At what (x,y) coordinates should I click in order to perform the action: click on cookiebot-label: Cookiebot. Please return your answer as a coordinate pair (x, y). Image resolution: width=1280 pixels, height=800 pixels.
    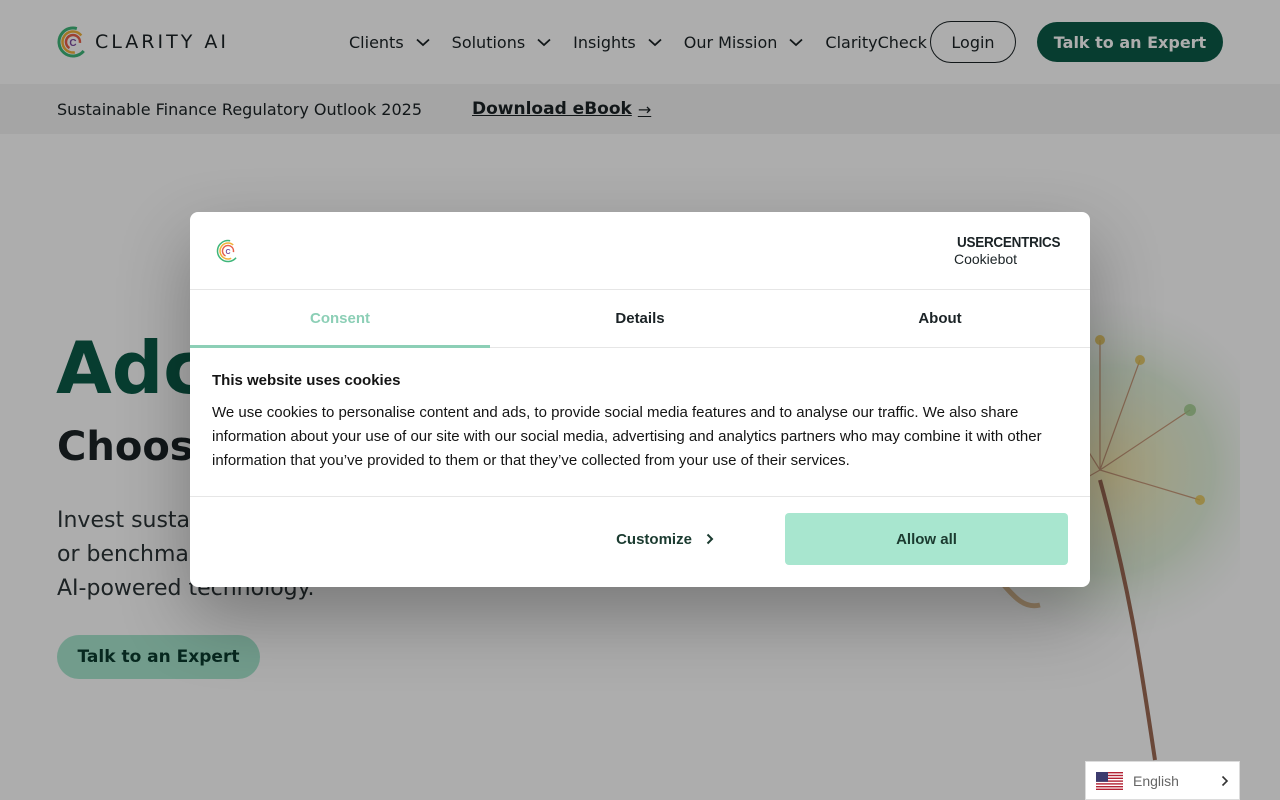
    Looking at the image, I should click on (986, 259).